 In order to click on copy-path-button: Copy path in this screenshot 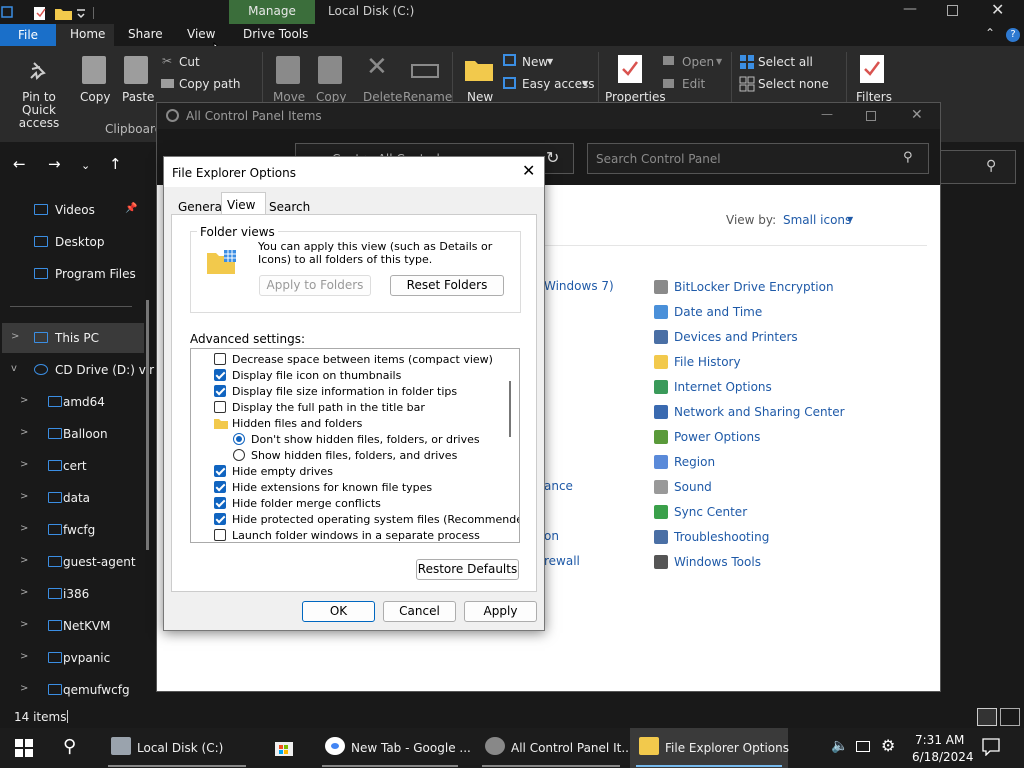, I will do `click(210, 84)`.